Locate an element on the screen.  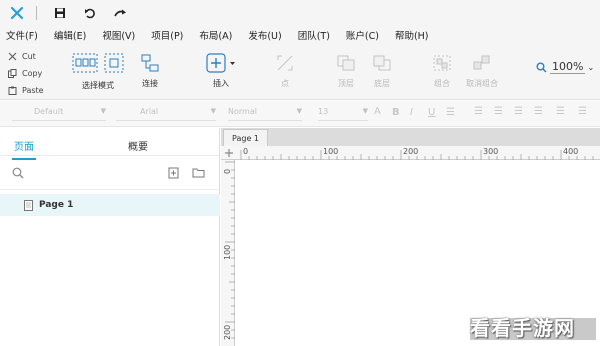
horizontal-ruler: 0 100 200 300 400 is located at coordinates (410, 153).